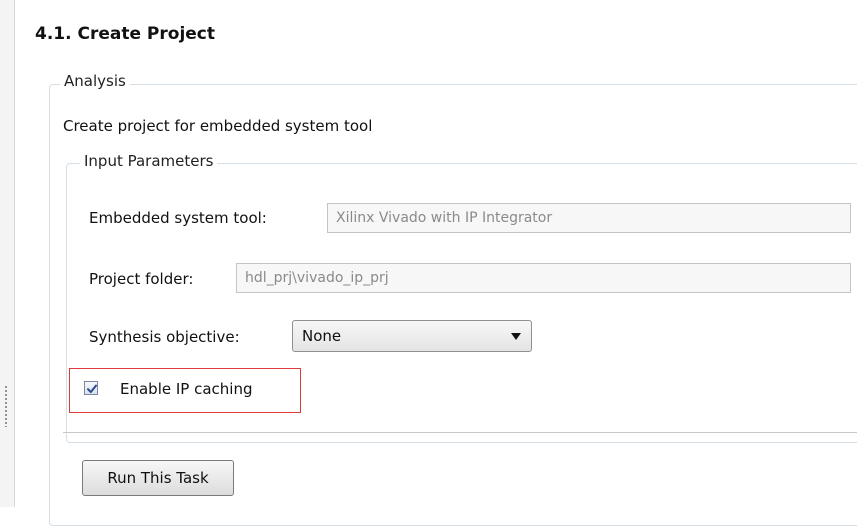  Describe the element at coordinates (95, 81) in the screenshot. I see `analysis-legend: Analysis` at that location.